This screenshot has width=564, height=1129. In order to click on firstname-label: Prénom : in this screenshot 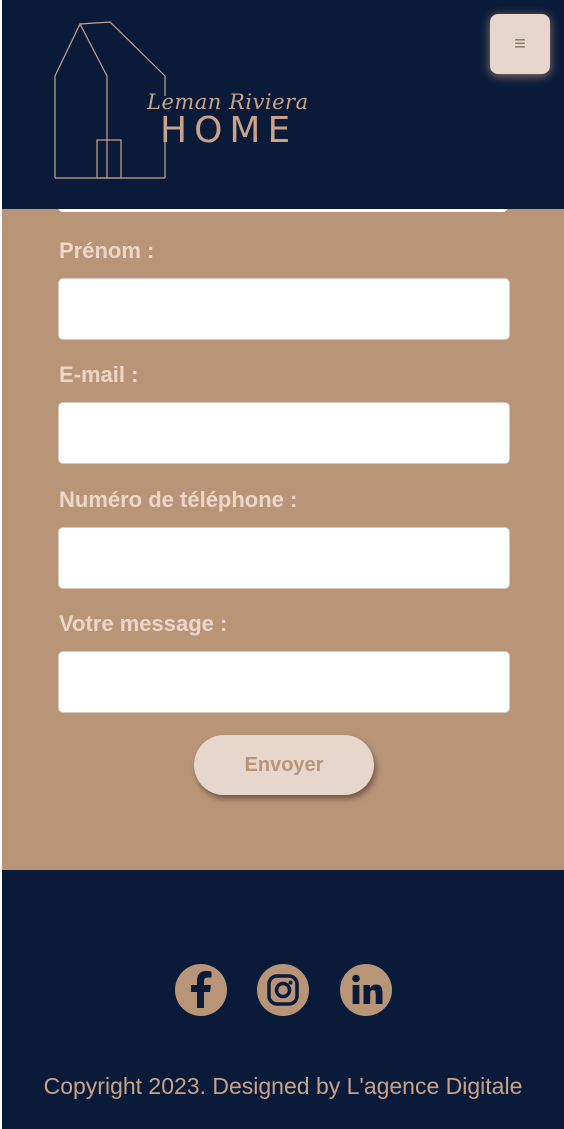, I will do `click(107, 250)`.